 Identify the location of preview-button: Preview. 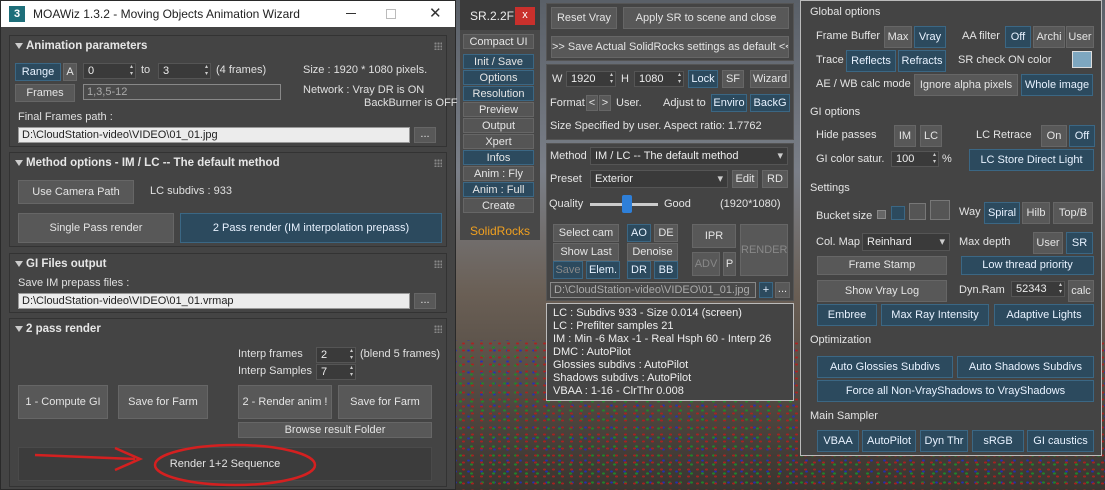
(498, 109).